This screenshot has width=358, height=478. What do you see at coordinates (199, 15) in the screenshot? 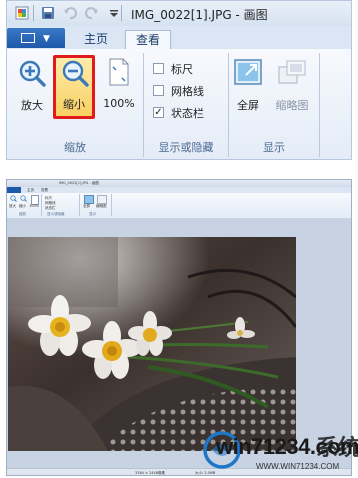
I see `window-title: IMG_0022[1].JPG - 画图` at bounding box center [199, 15].